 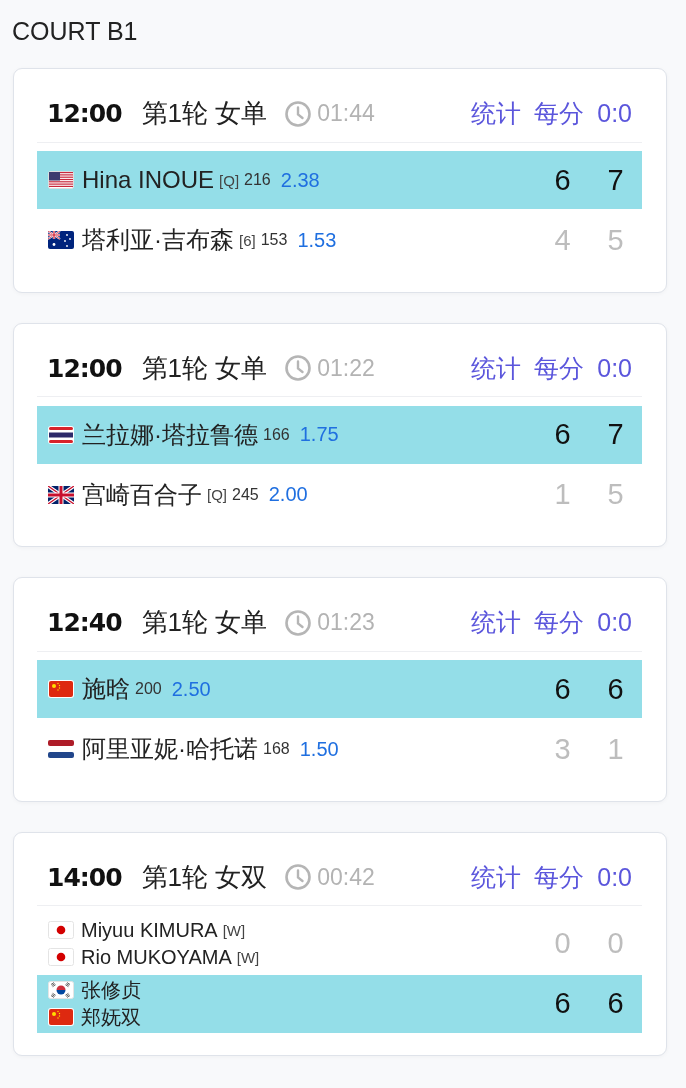 I want to click on player-rank: 153, so click(x=274, y=240).